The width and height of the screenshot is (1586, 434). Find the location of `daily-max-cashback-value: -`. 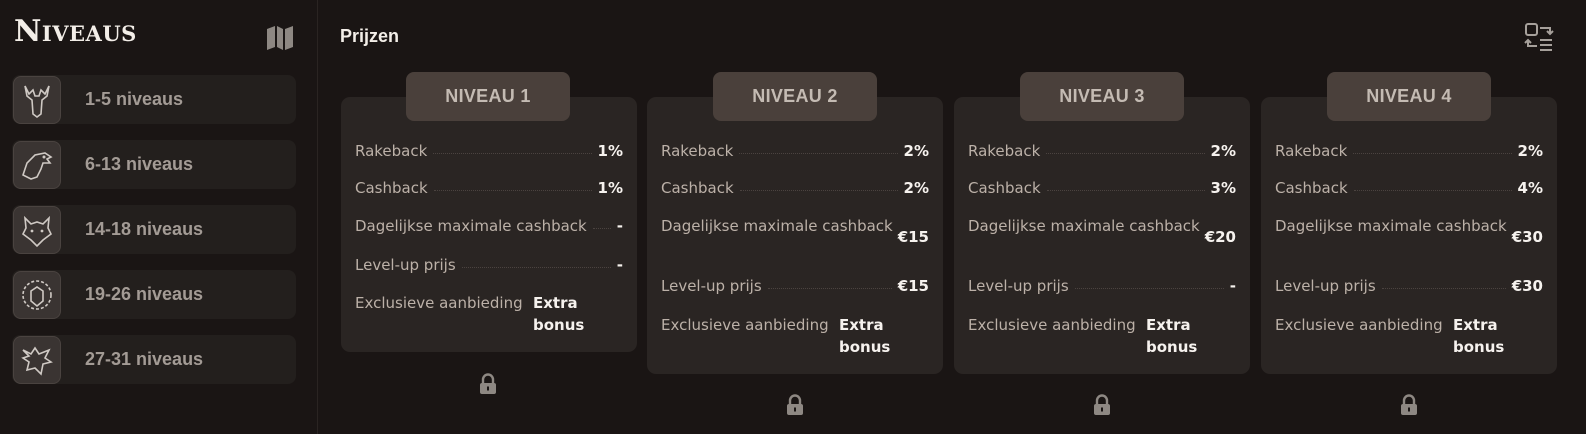

daily-max-cashback-value: - is located at coordinates (619, 226).